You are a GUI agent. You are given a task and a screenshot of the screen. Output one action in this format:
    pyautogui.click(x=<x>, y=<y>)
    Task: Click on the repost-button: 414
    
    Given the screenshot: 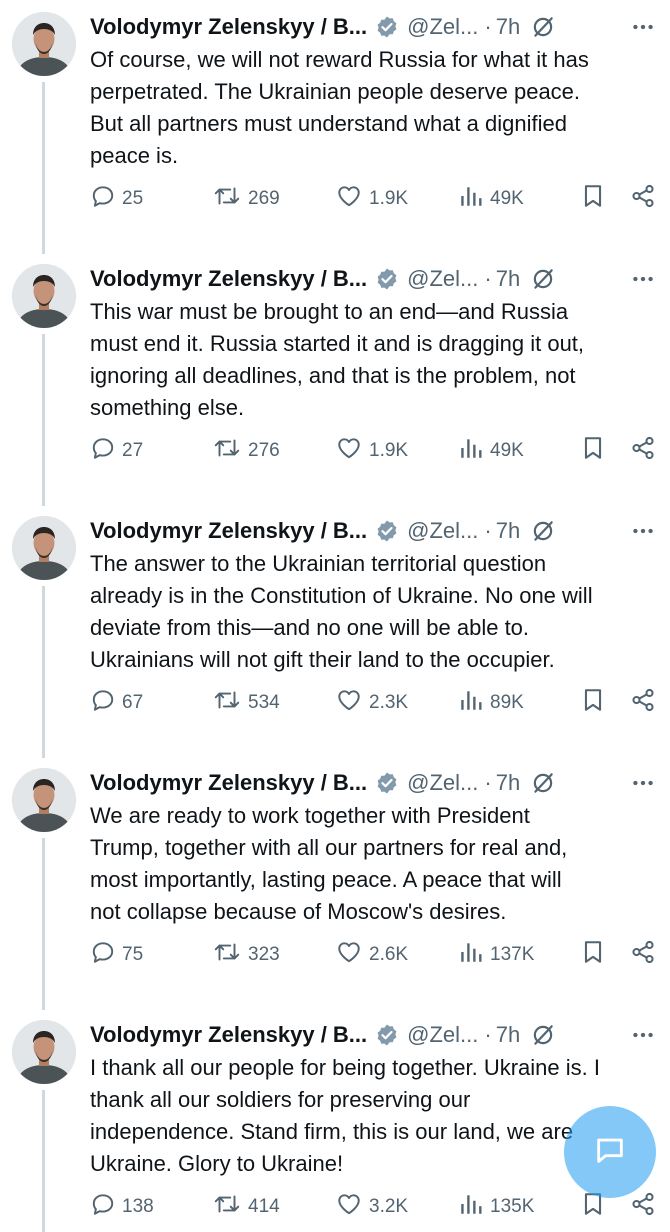 What is the action you would take?
    pyautogui.click(x=246, y=1207)
    